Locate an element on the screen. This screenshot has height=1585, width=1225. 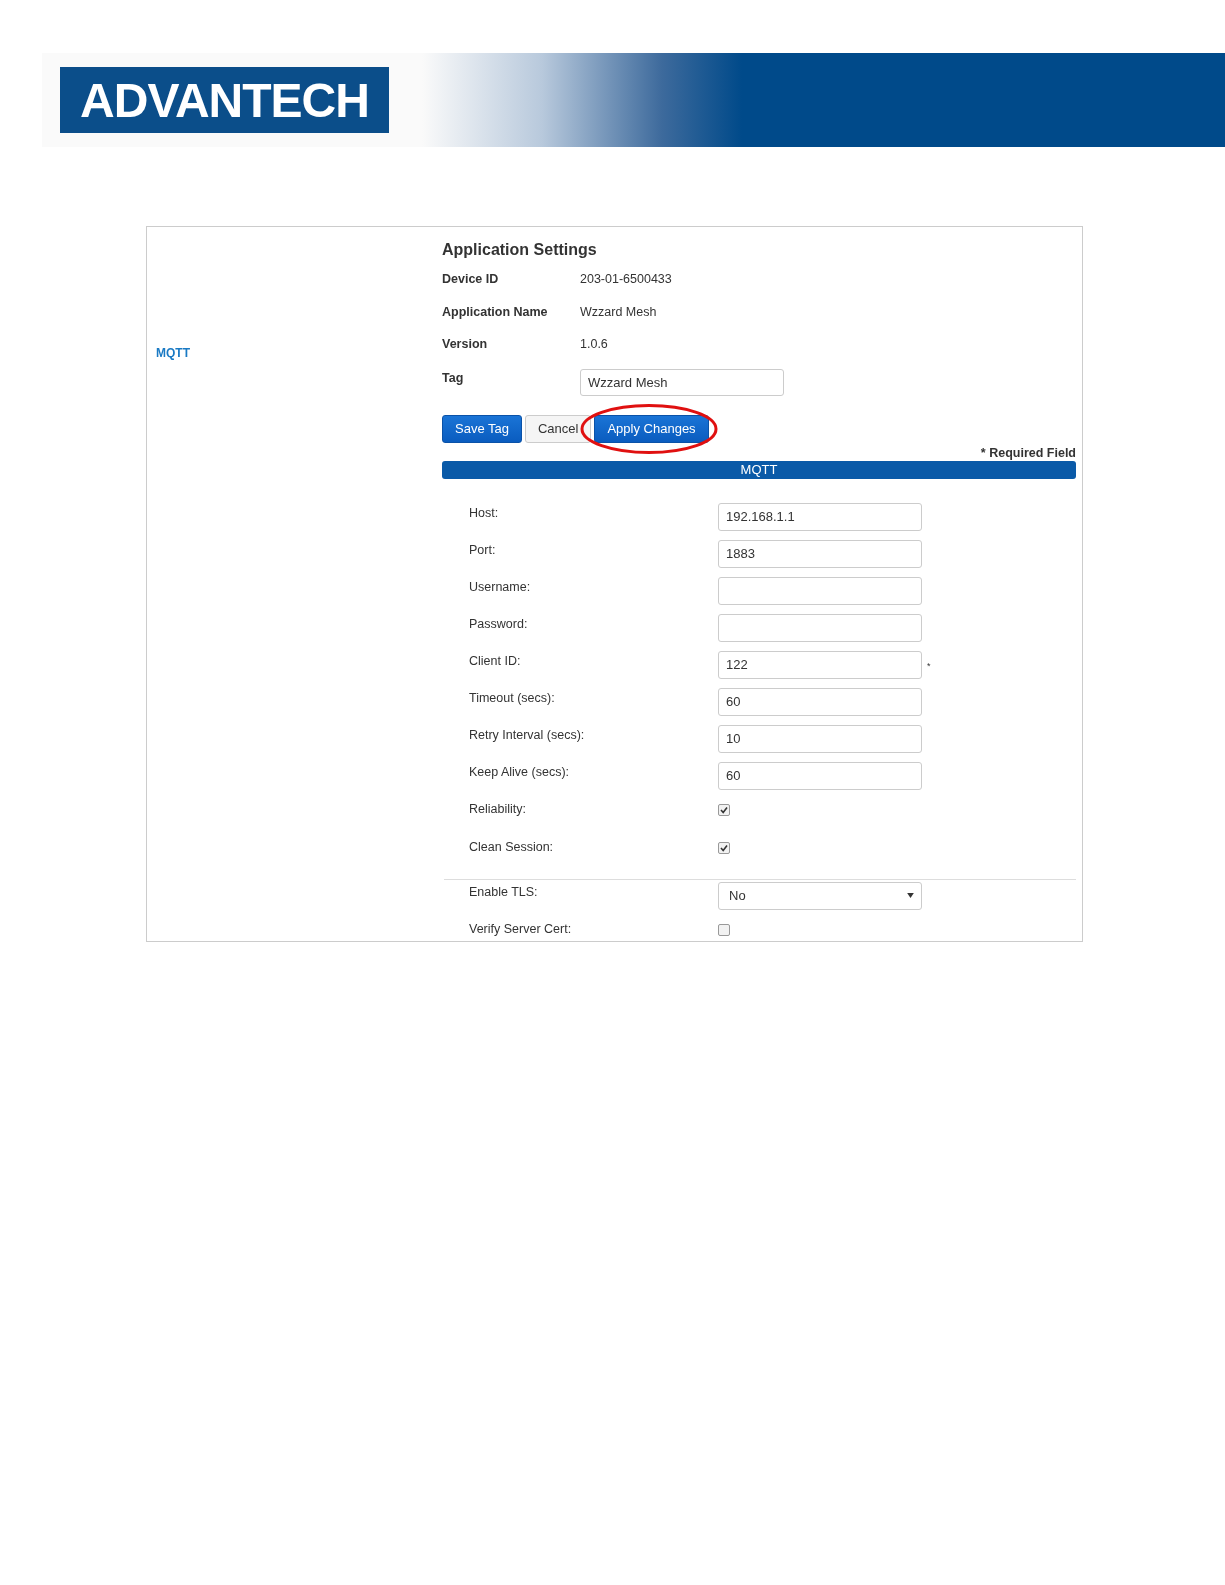
input-field: 122 is located at coordinates (820, 664).